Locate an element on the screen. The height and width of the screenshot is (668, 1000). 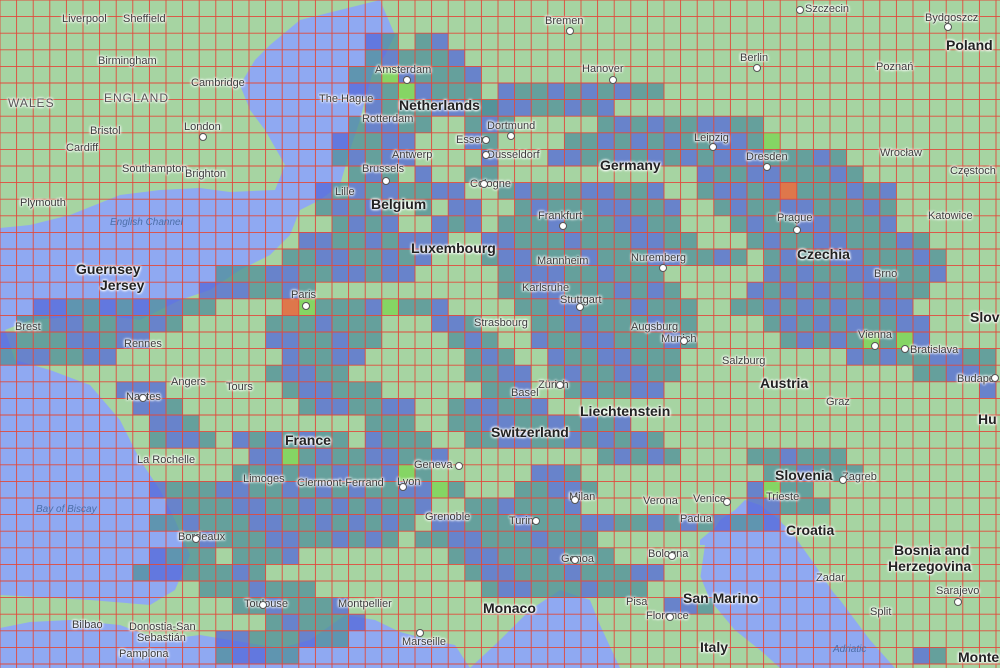
map-label-clermont: Clermont-Ferrand is located at coordinates (340, 483).